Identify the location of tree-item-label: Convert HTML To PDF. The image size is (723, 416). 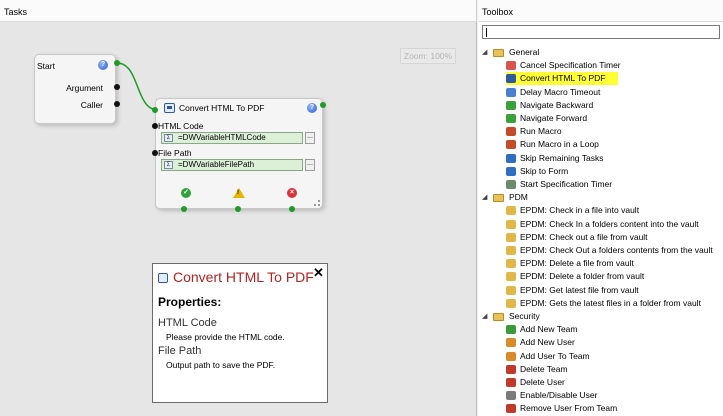
(563, 78).